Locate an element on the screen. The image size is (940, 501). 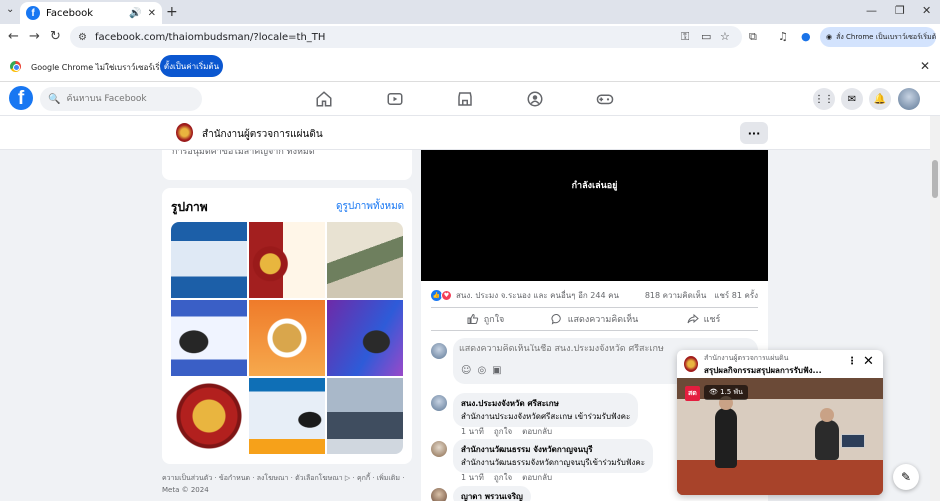
emoji-icon: ☺ is located at coordinates (466, 370).